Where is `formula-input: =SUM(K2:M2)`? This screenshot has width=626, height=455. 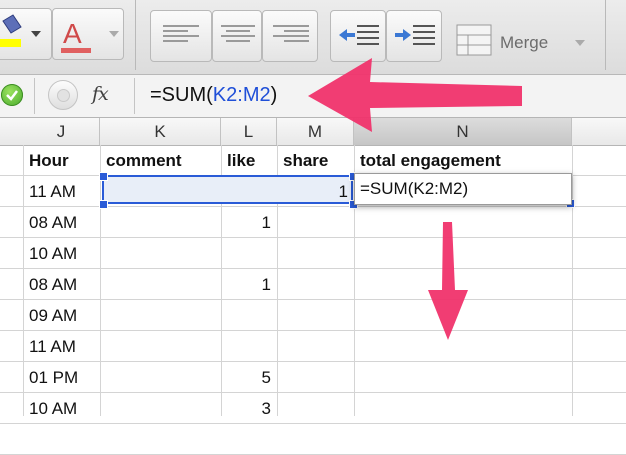 formula-input: =SUM(K2:M2) is located at coordinates (213, 95).